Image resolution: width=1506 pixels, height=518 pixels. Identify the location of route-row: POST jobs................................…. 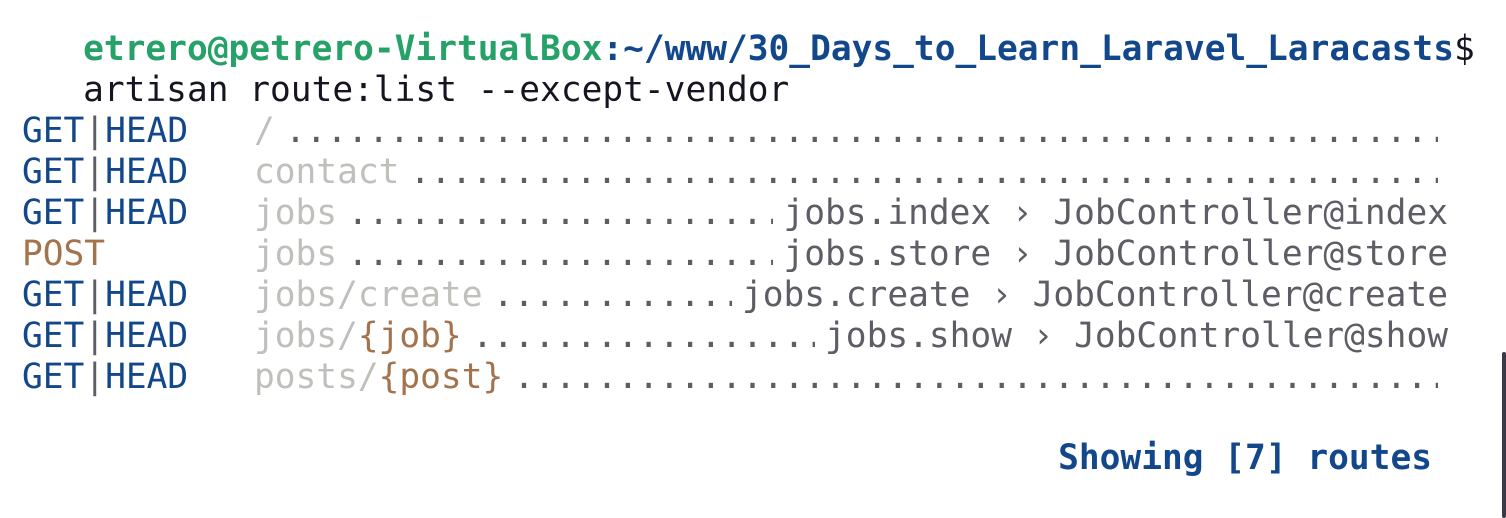
(745, 254).